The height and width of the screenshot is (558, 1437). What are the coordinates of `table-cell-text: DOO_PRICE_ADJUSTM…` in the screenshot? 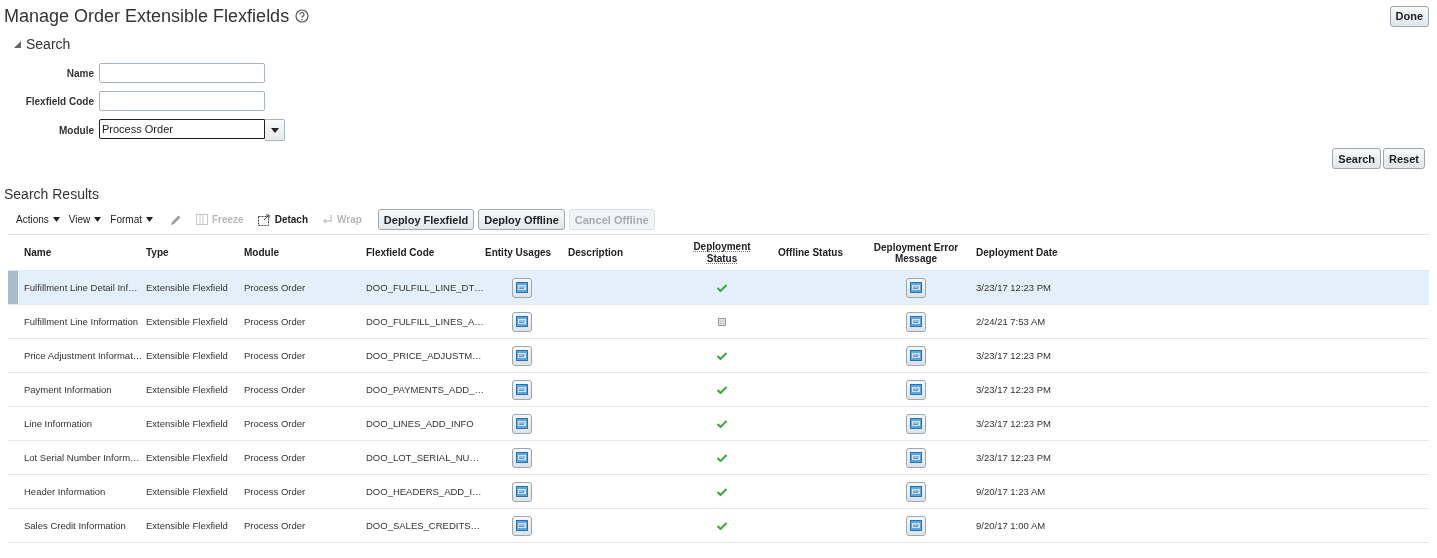 It's located at (424, 355).